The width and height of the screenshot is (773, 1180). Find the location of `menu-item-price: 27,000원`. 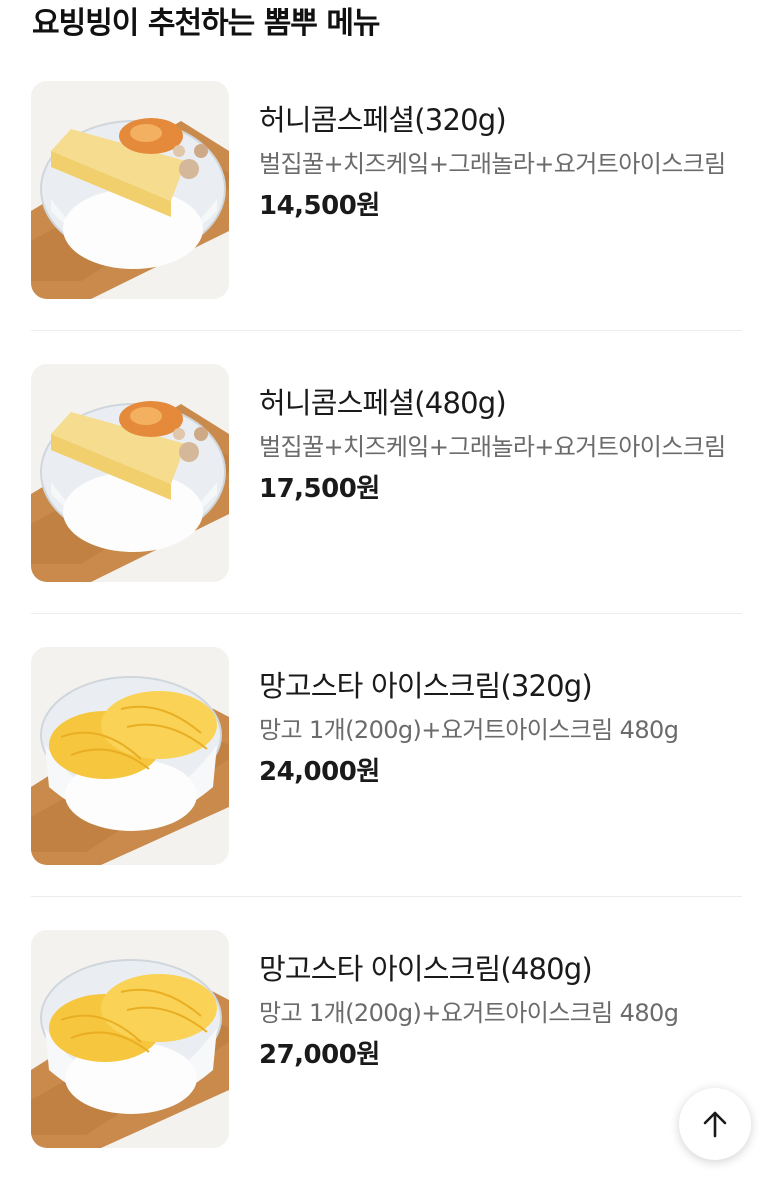

menu-item-price: 27,000원 is located at coordinates (319, 1055).